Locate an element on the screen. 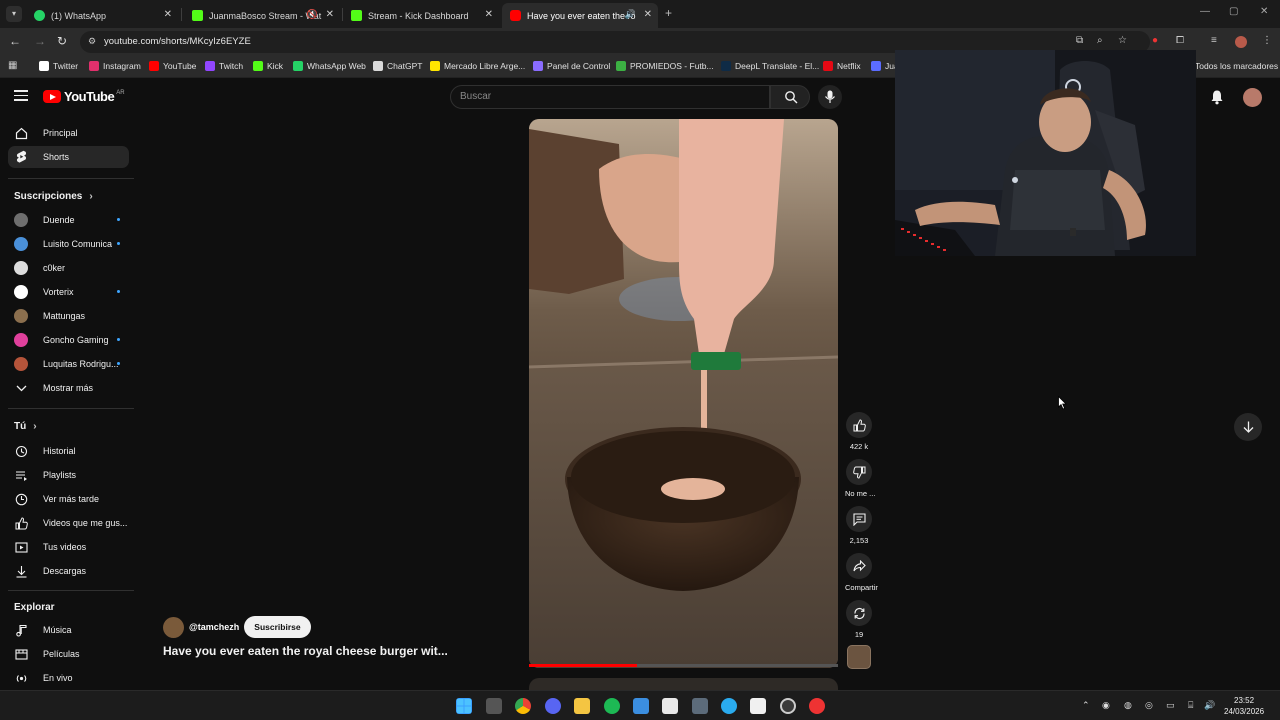  telegram-icon is located at coordinates (729, 706).